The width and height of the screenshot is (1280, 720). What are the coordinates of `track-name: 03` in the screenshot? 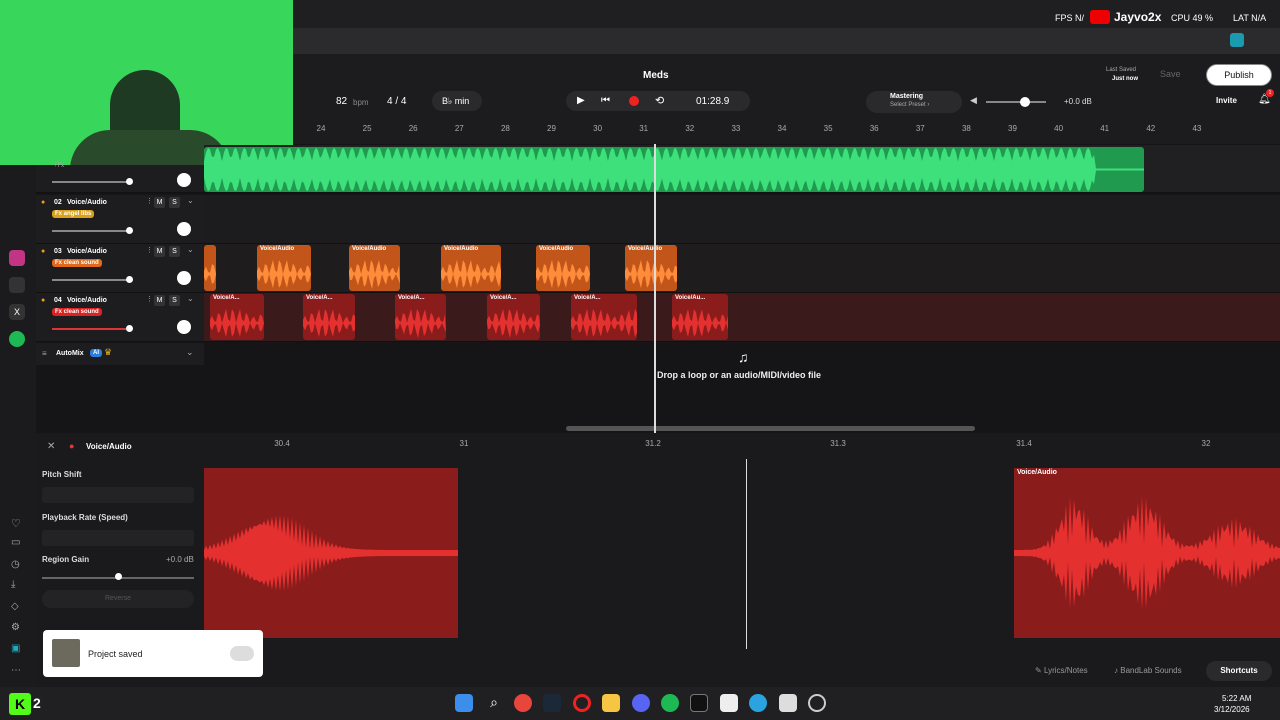 It's located at (58, 251).